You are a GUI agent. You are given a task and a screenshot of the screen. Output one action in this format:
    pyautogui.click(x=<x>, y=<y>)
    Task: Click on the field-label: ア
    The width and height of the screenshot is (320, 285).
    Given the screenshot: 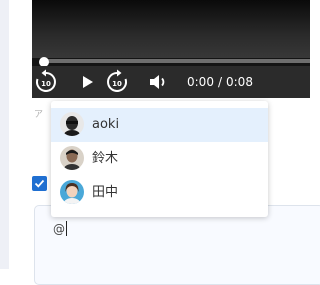 What is the action you would take?
    pyautogui.click(x=39, y=115)
    